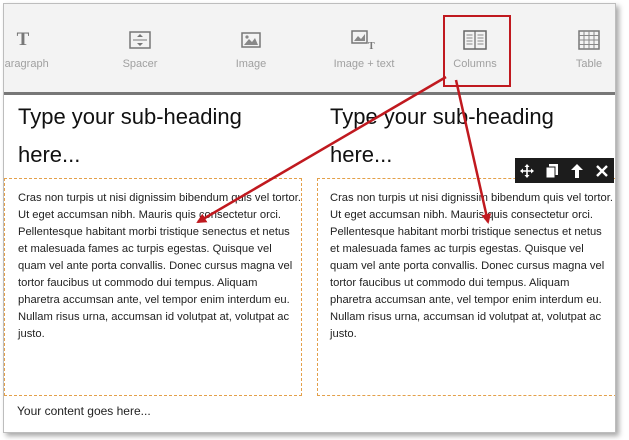 This screenshot has height=440, width=629. What do you see at coordinates (564, 170) in the screenshot?
I see `block-hover-toolbar` at bounding box center [564, 170].